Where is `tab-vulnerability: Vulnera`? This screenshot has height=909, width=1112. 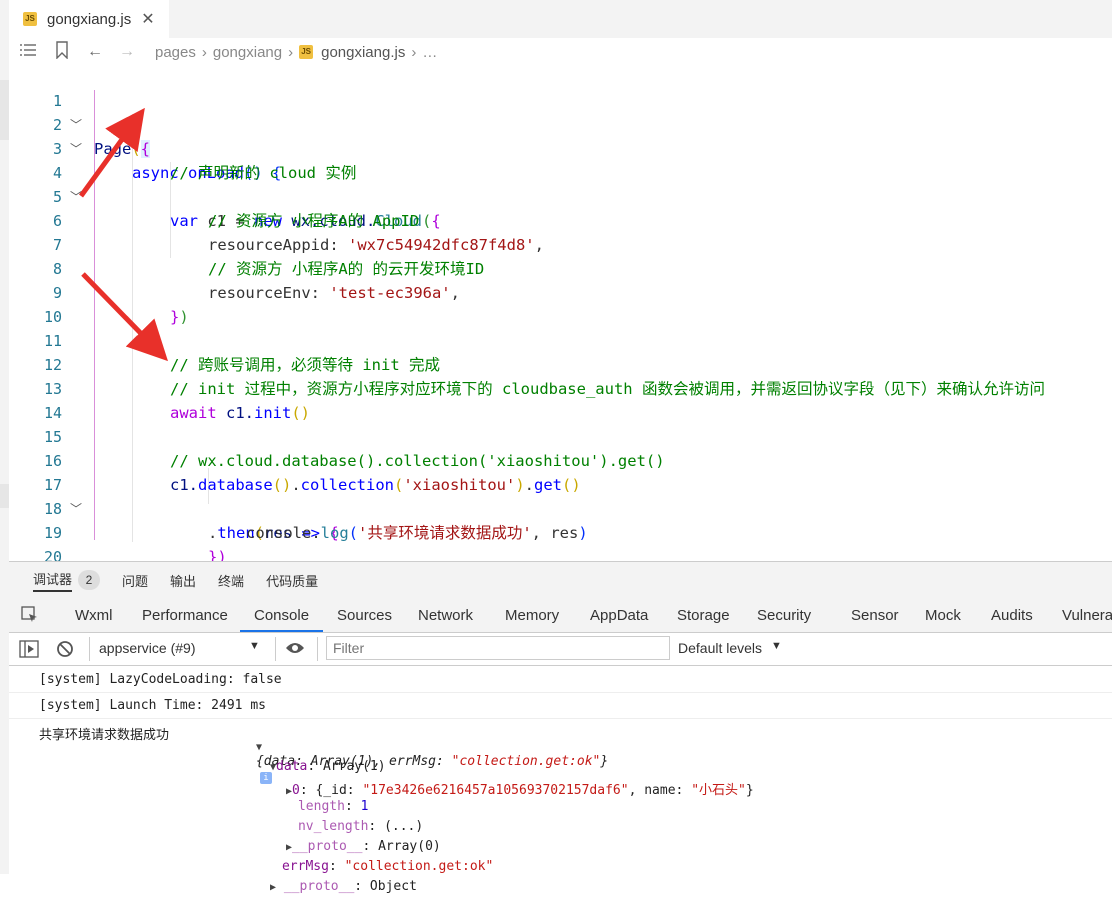 tab-vulnerability: Vulnera is located at coordinates (1087, 615).